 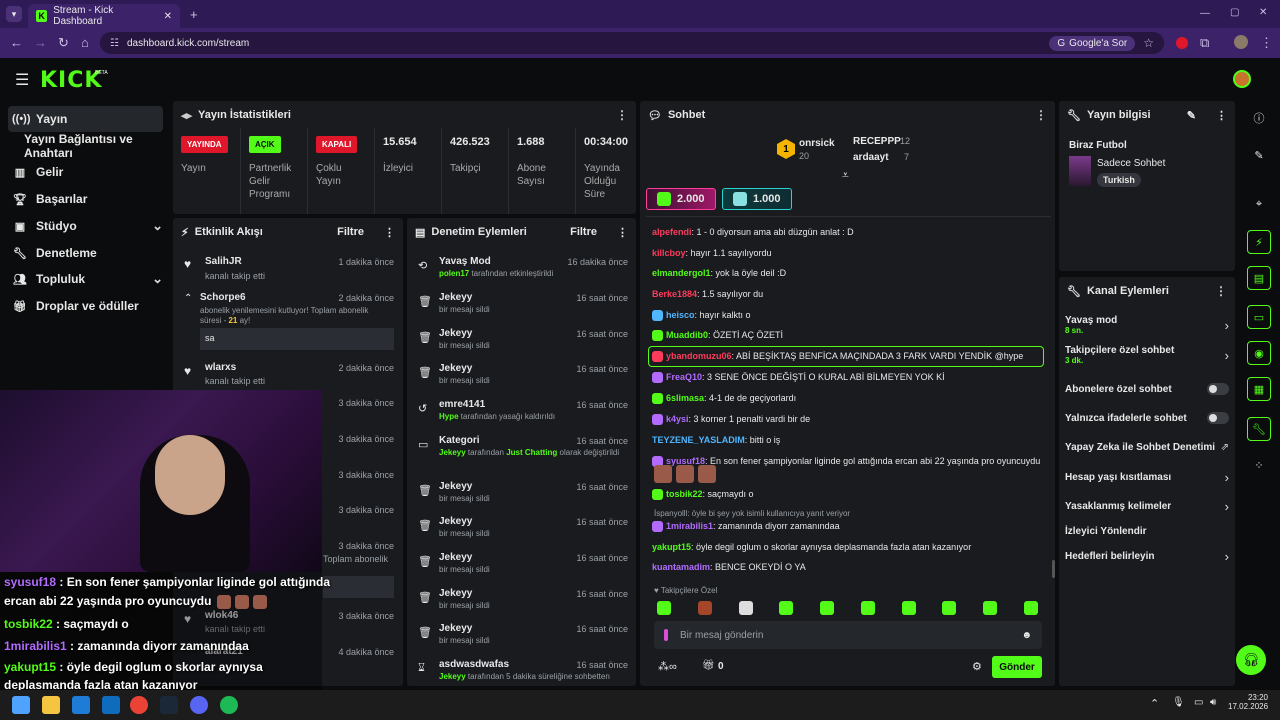 I want to click on gift-box-icon: 🎁︎, so click(x=708, y=665).